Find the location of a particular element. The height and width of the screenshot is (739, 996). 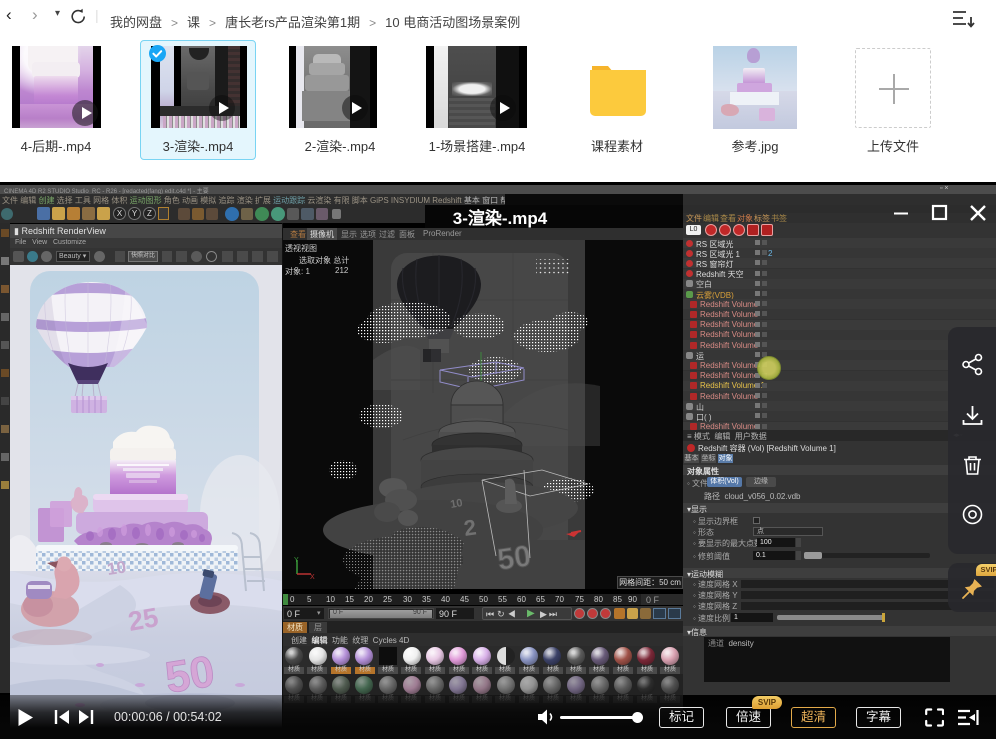

svg-text: X is located at coordinates (312, 577).